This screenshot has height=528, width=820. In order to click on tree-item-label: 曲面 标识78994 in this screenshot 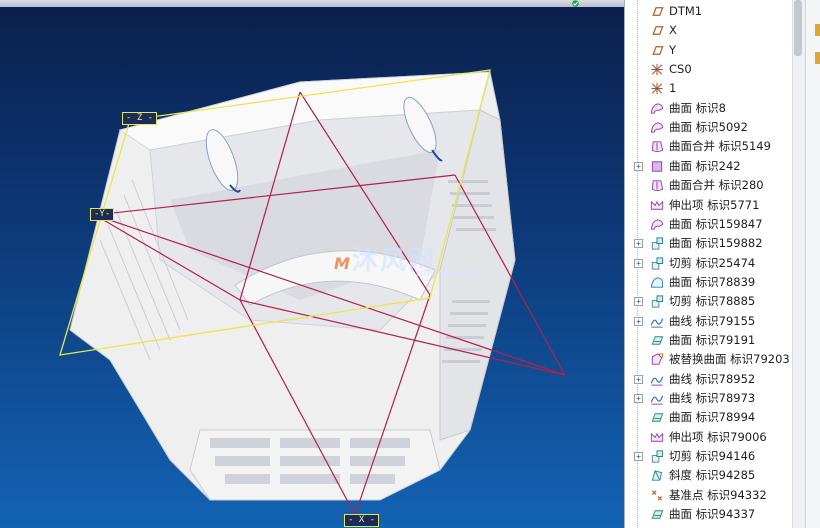, I will do `click(712, 417)`.